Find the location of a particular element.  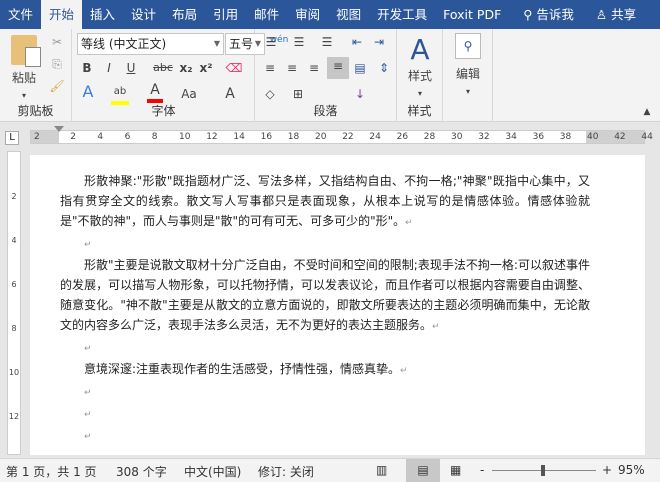

line-spacing-icon: ⇕ is located at coordinates (384, 68).